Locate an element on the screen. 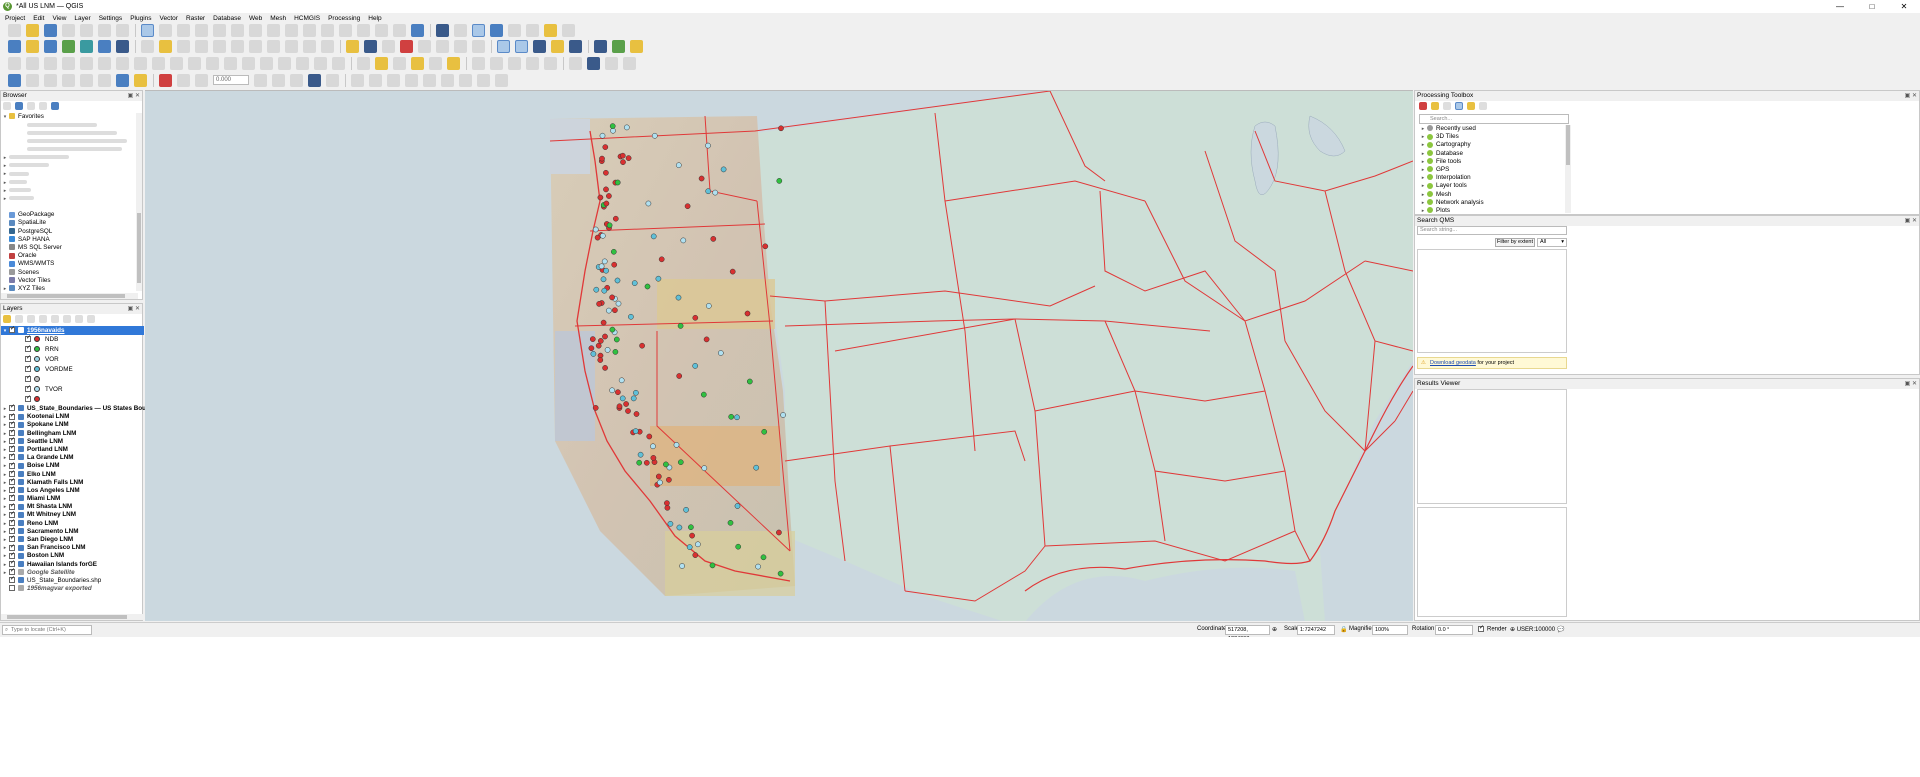  processing-provider-item: ▸ 3D Tiles is located at coordinates (1493, 137).